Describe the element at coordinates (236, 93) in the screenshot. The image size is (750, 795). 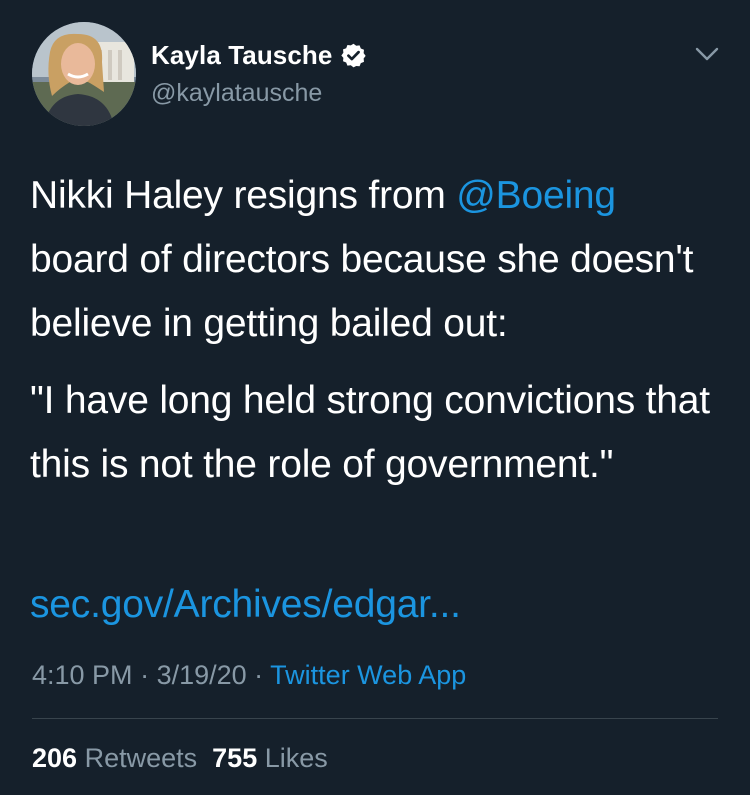
I see `author-handle: @kaylatausche` at that location.